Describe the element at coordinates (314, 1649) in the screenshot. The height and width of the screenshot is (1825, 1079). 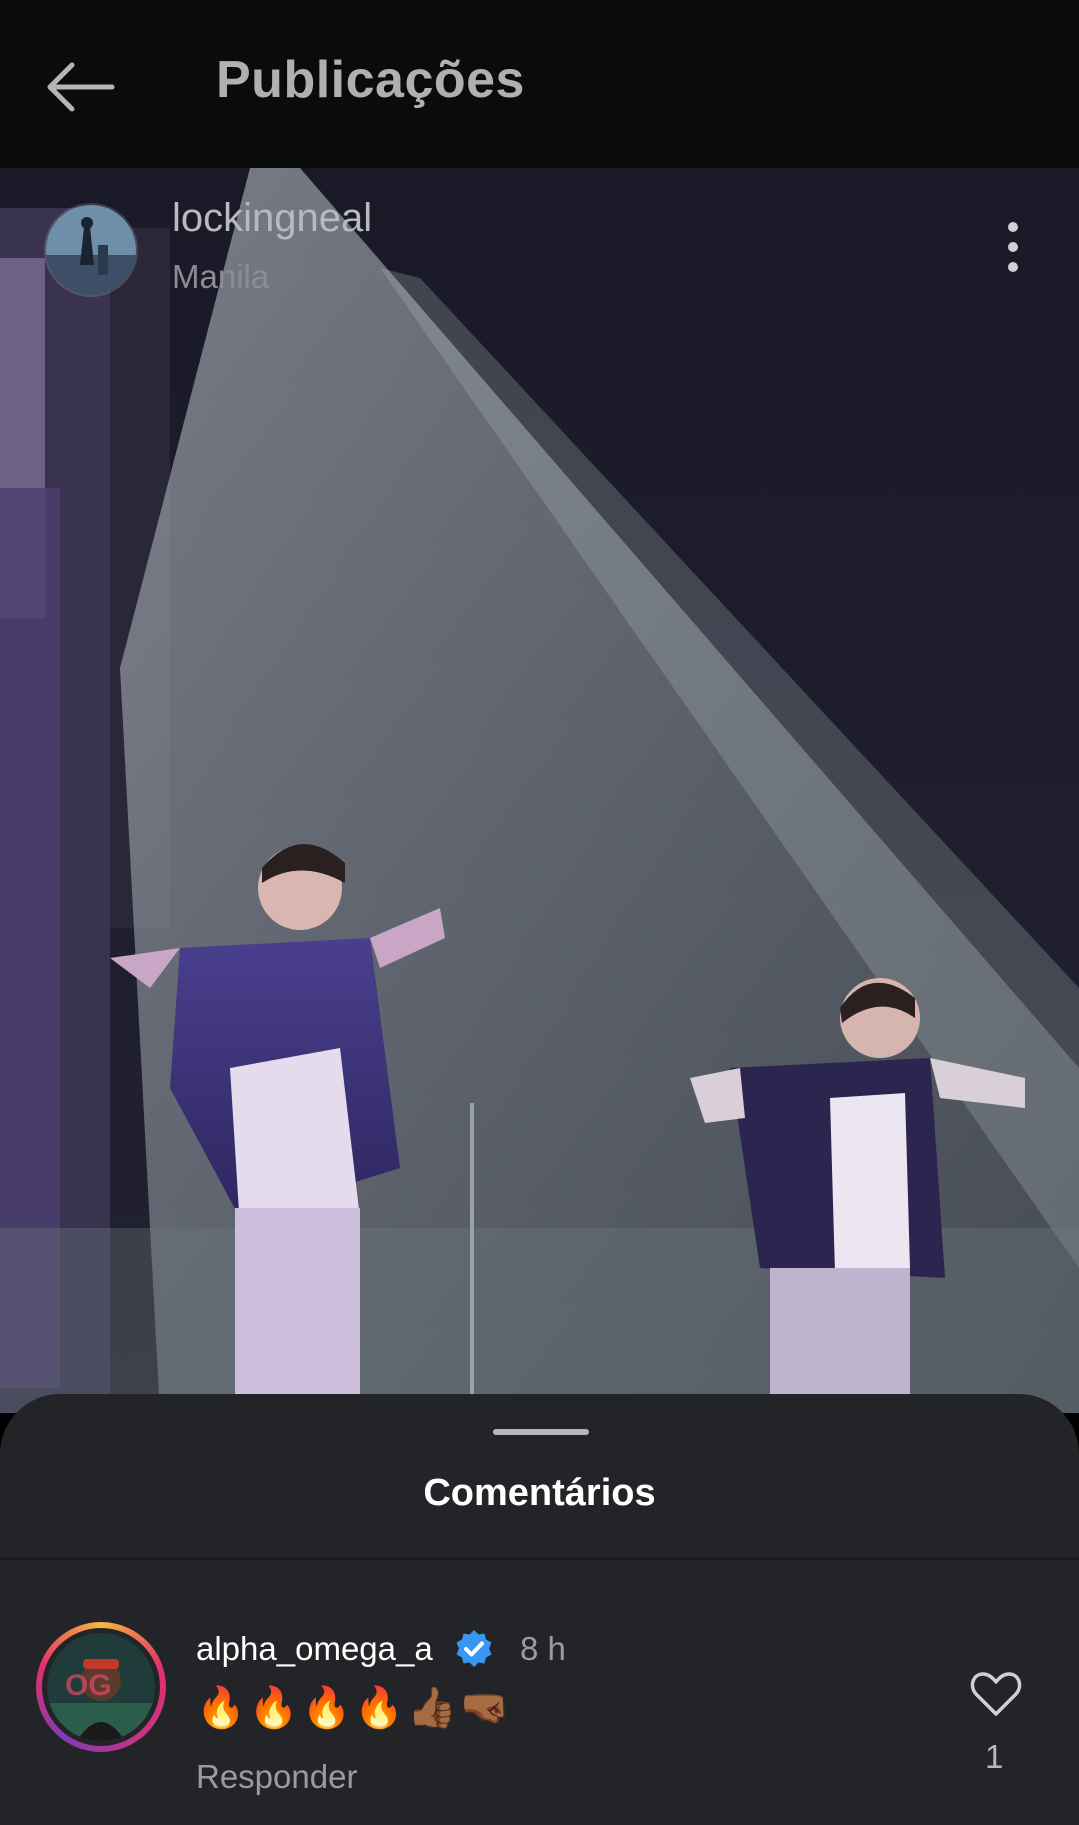
I see `comment-username: alpha_omega_a` at that location.